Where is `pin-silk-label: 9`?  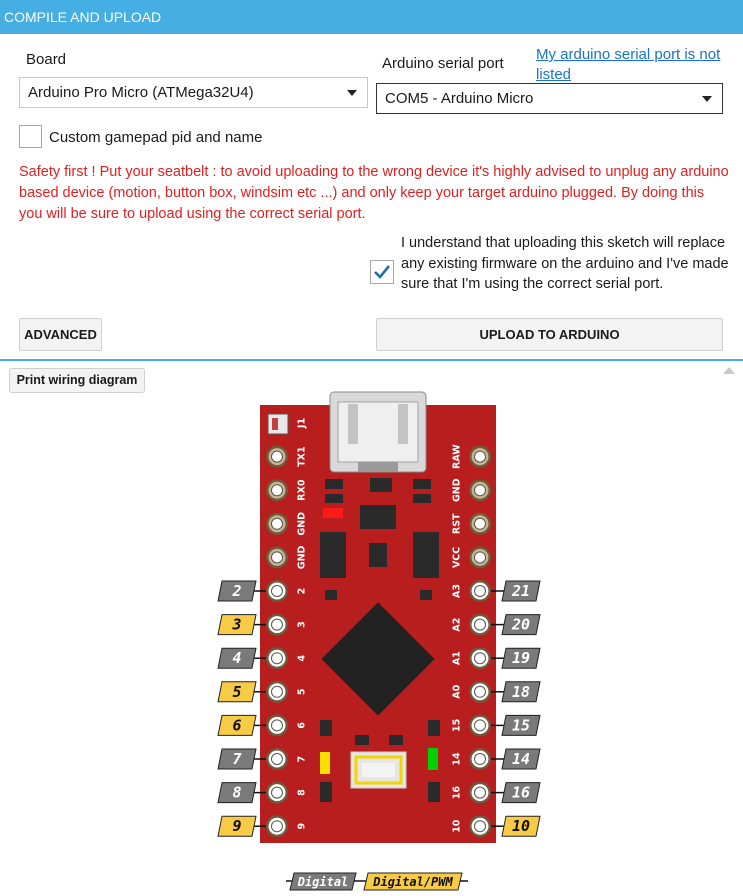
pin-silk-label: 9 is located at coordinates (302, 826).